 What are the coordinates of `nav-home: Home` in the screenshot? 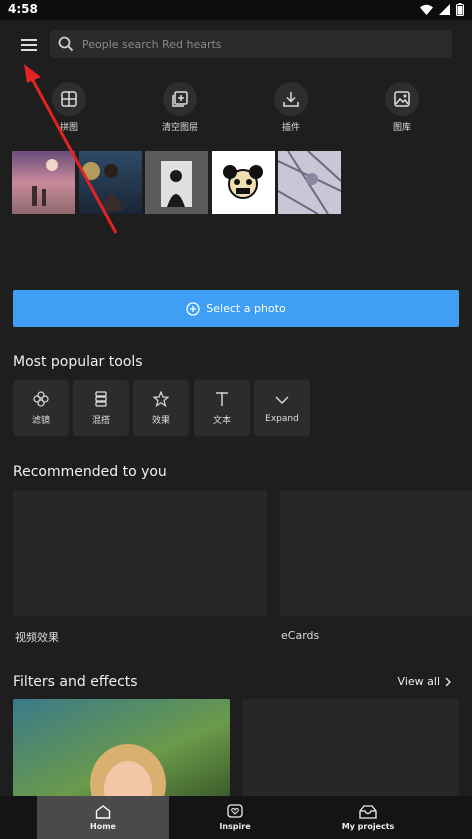 It's located at (103, 817).